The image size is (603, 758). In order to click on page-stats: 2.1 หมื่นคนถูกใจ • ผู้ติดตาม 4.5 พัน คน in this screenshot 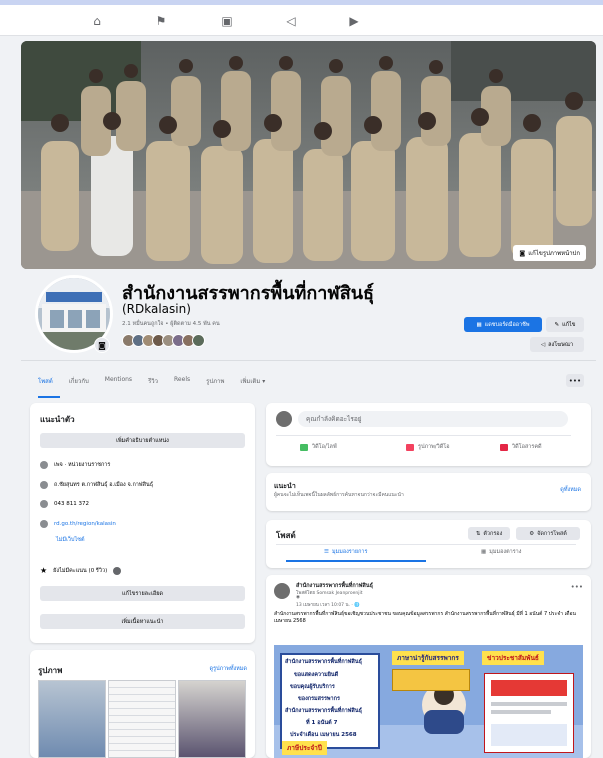, I will do `click(171, 324)`.